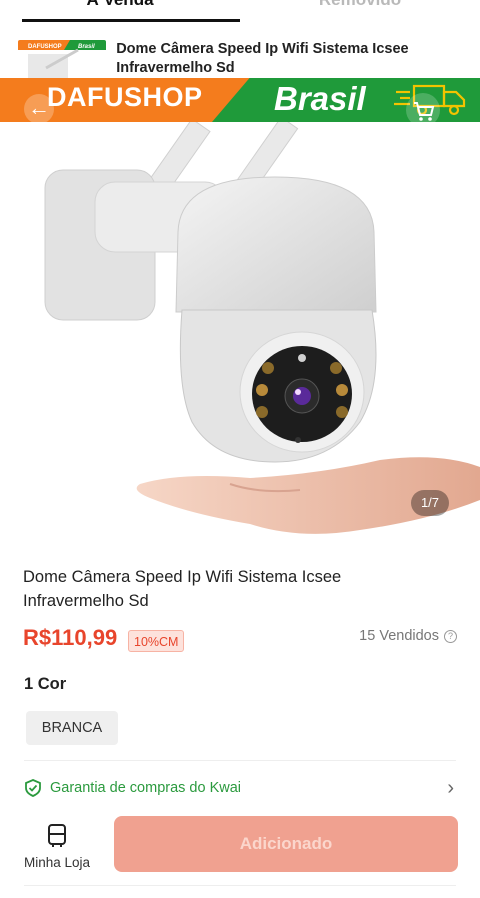 The height and width of the screenshot is (898, 480). I want to click on thumb-country-text: Brasil, so click(86, 47).